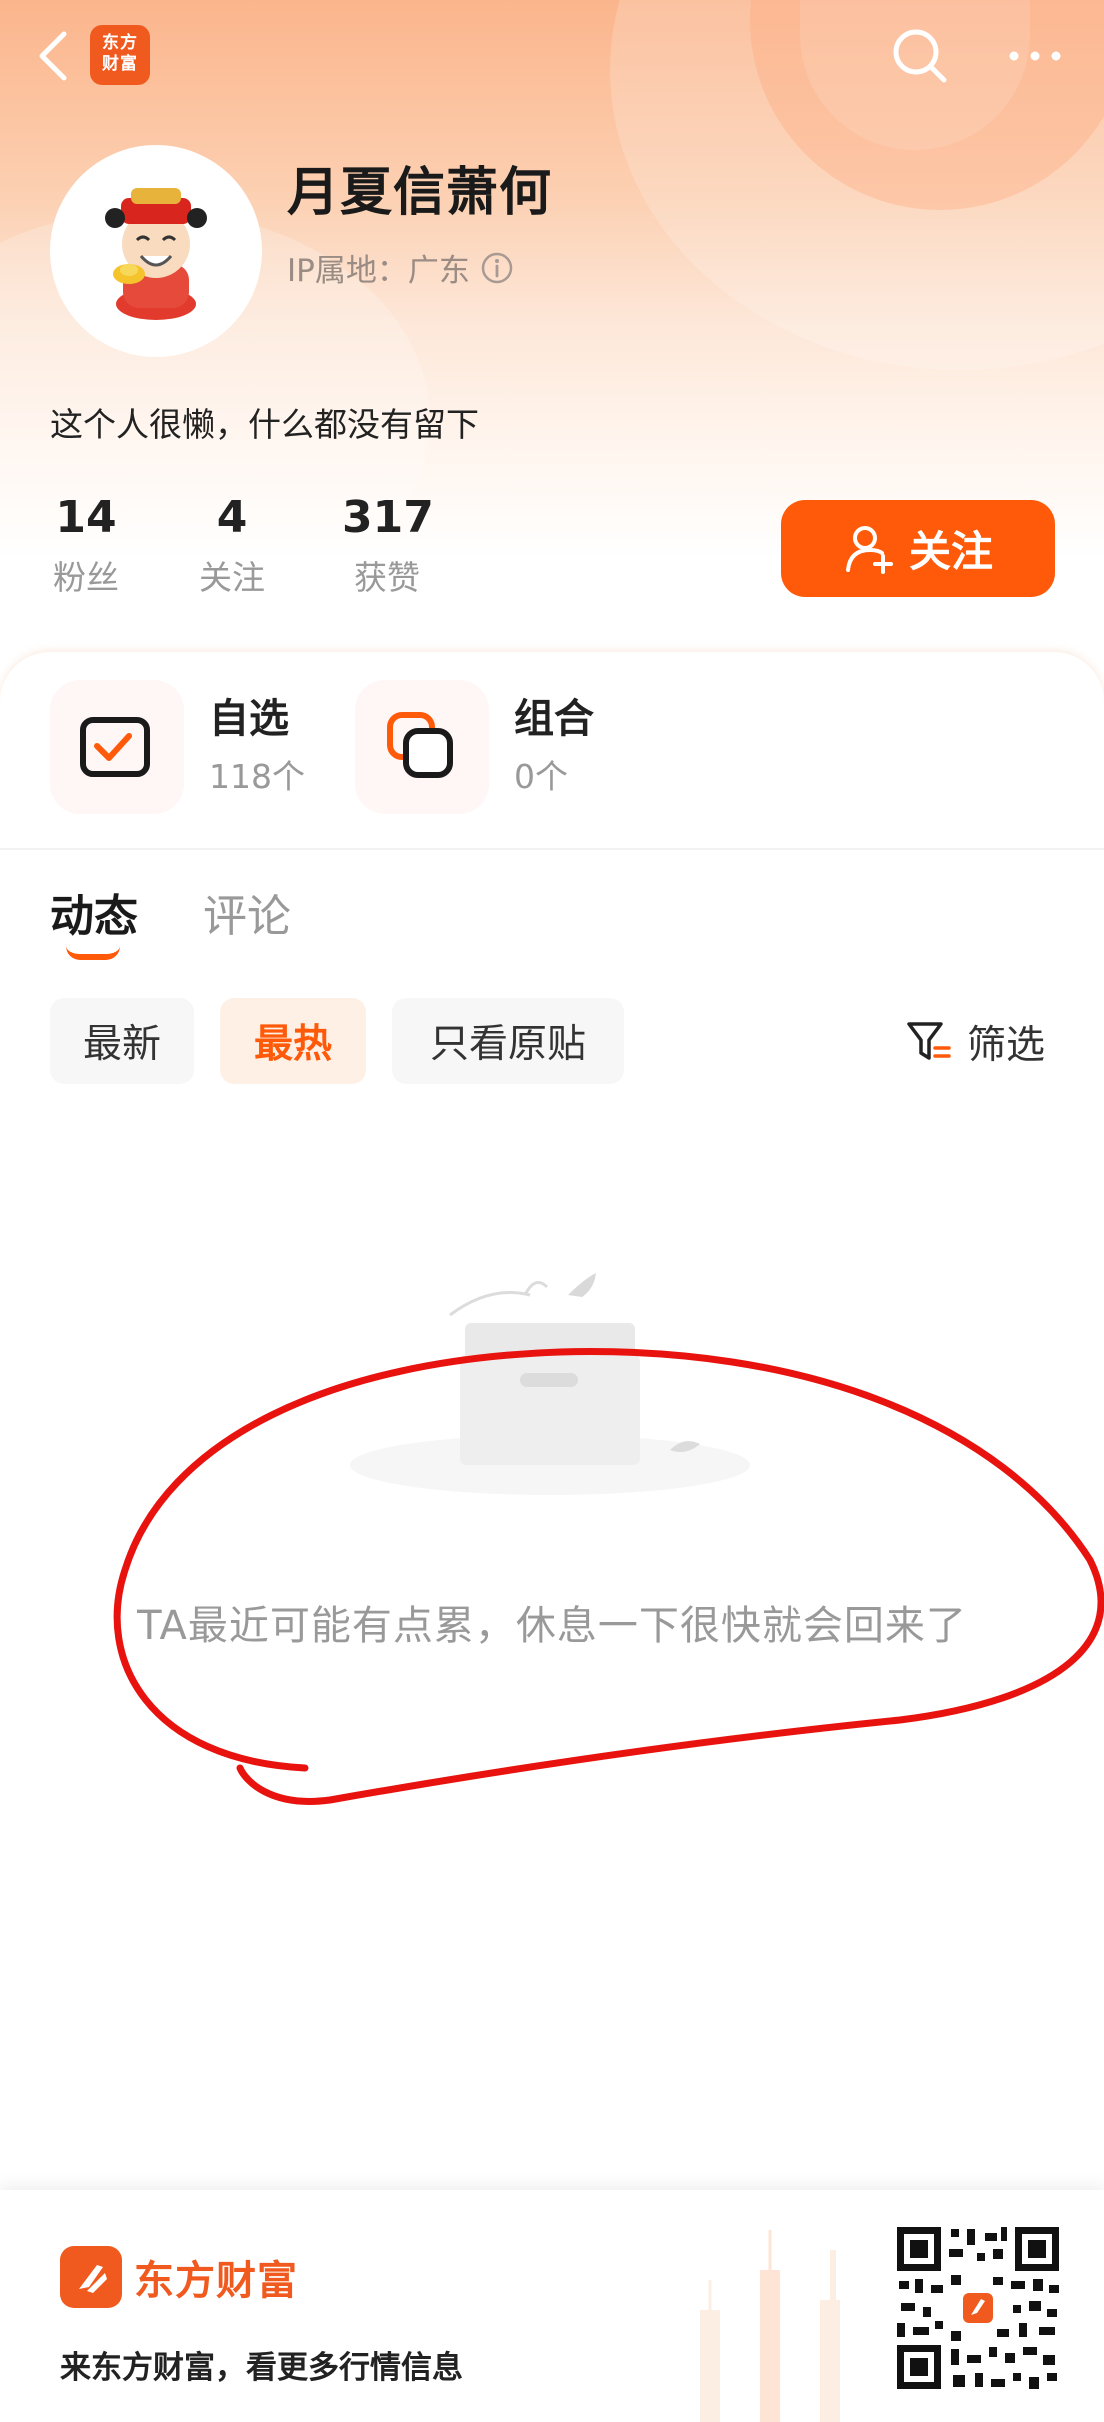 The height and width of the screenshot is (2422, 1104). I want to click on stat-value: 4, so click(232, 517).